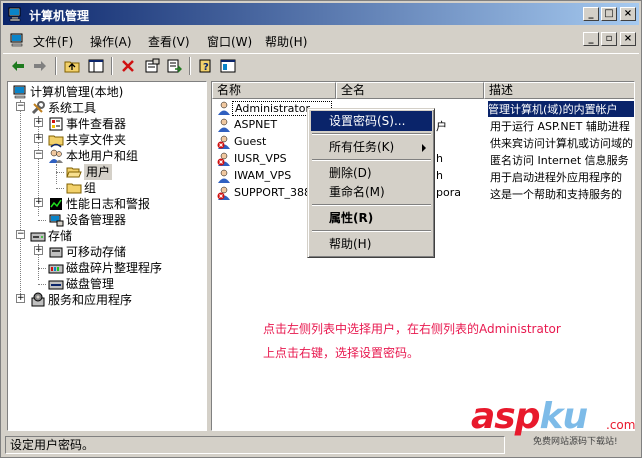 The width and height of the screenshot is (642, 458). Describe the element at coordinates (559, 90) in the screenshot. I see `column-header-description: 描述` at that location.